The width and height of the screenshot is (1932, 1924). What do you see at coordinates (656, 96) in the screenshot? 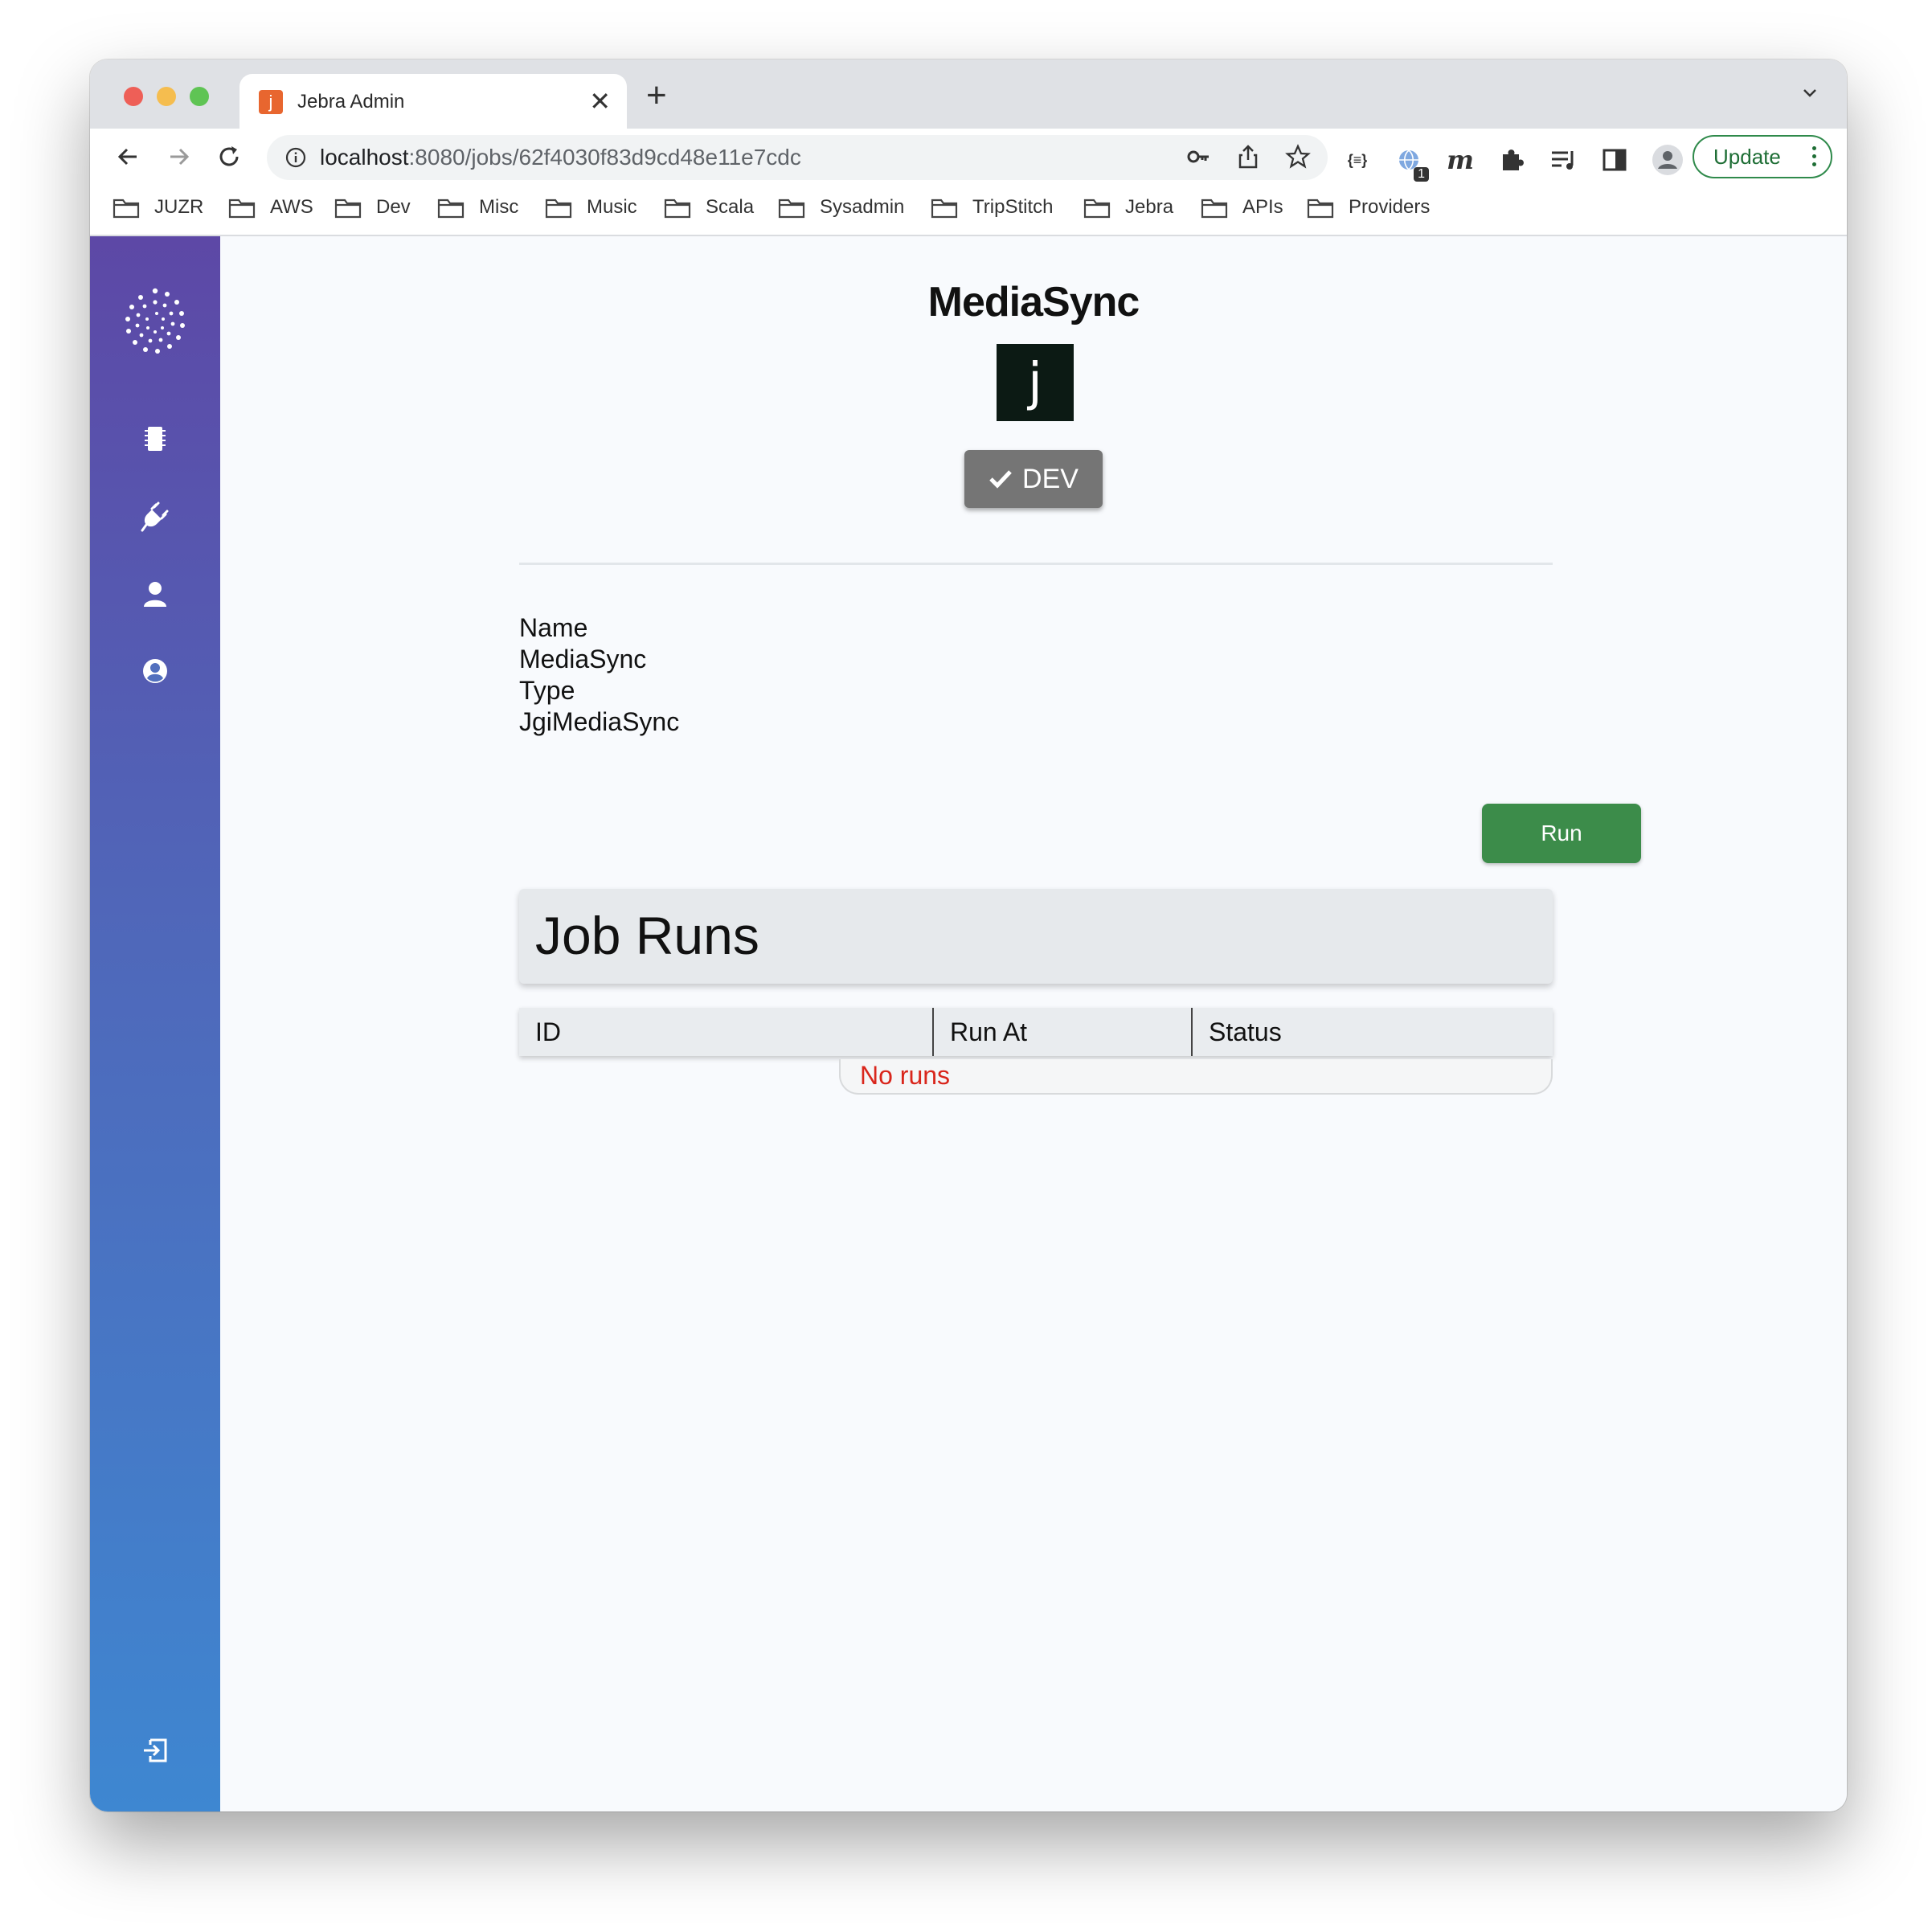
I see `new-tab-button: +` at bounding box center [656, 96].